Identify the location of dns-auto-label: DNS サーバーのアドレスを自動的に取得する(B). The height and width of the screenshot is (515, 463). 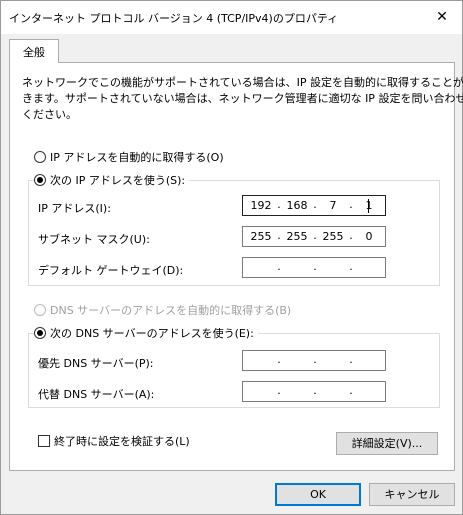
(171, 310).